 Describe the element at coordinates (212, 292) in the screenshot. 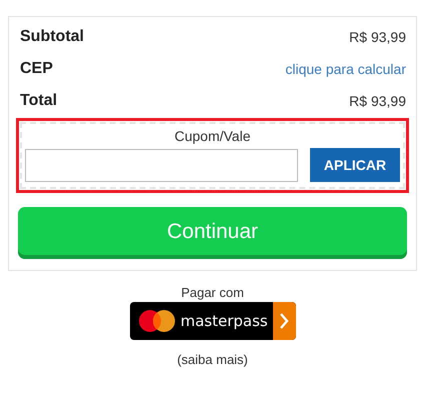

I see `pay-with-label: Pagar com` at that location.